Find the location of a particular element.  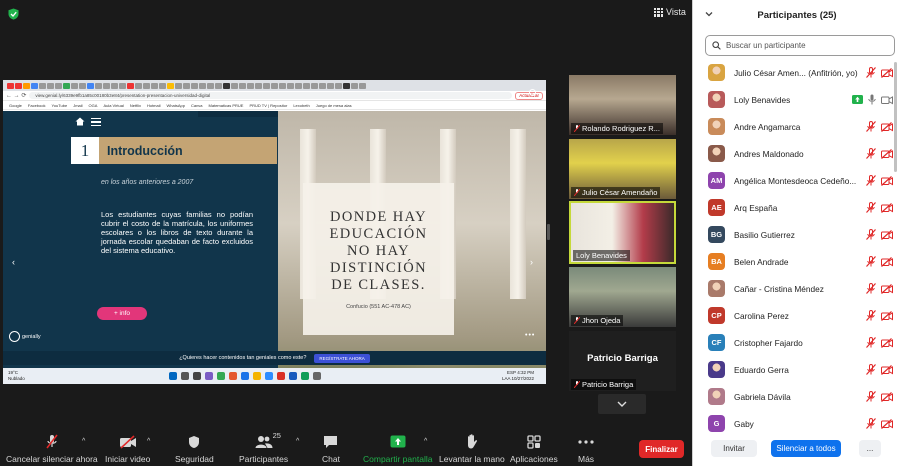

gallery-scroll-down-button is located at coordinates (622, 404).